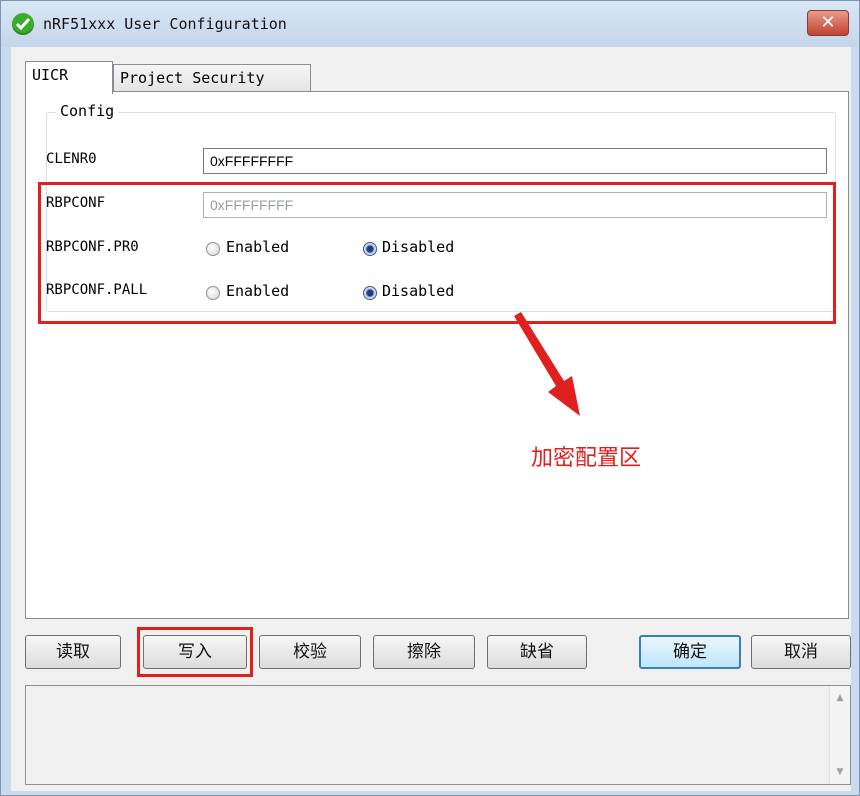 The image size is (860, 796). What do you see at coordinates (195, 652) in the screenshot?
I see `write-button-highlight` at bounding box center [195, 652].